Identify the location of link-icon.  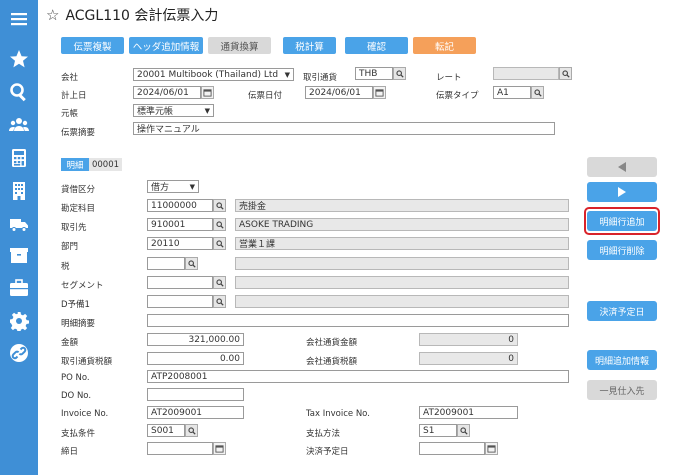
(19, 353).